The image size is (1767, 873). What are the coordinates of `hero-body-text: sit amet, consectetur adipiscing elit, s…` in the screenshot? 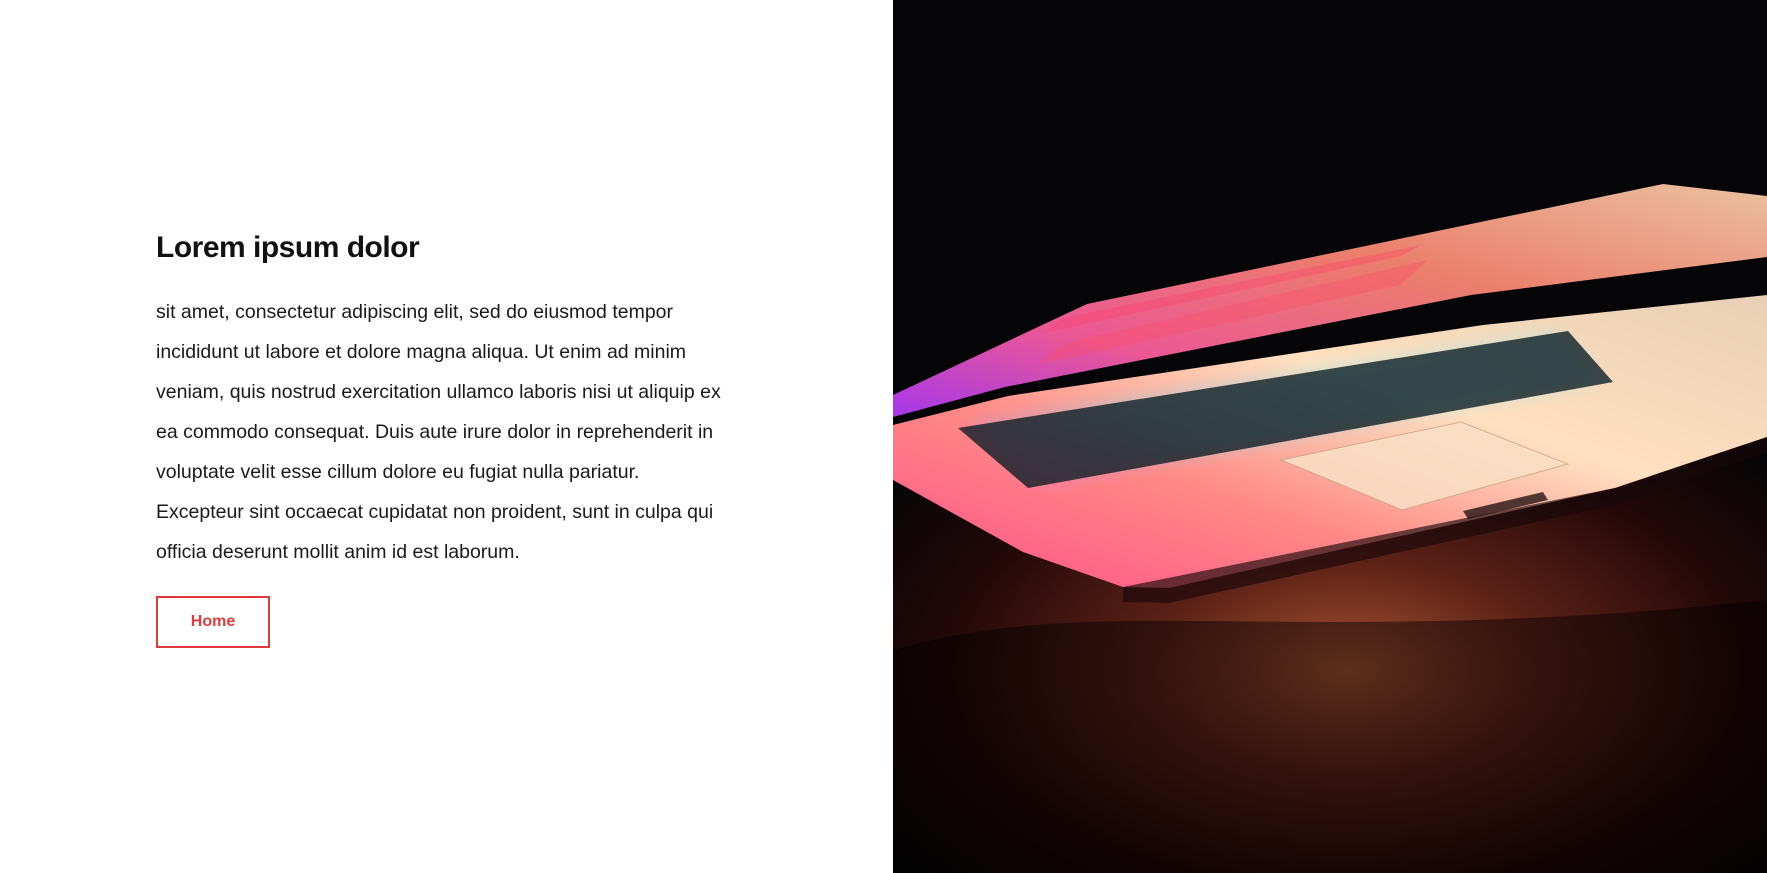 It's located at (438, 432).